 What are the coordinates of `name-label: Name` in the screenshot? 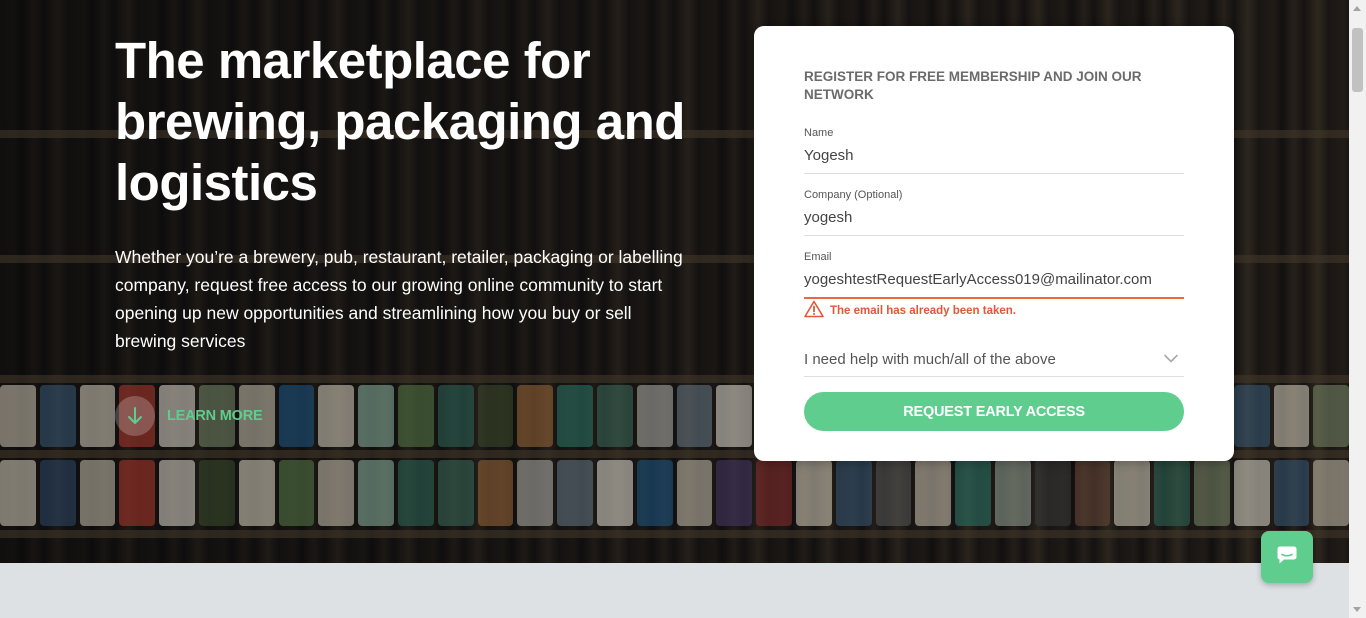 It's located at (819, 133).